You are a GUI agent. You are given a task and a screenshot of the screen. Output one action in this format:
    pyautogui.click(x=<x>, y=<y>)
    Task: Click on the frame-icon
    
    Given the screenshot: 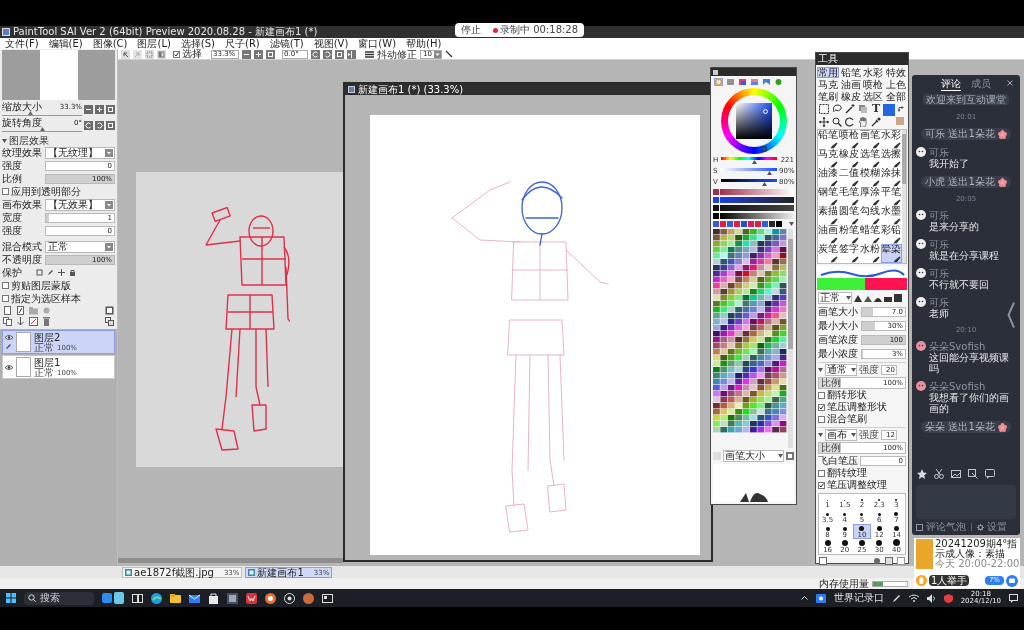 What is the action you would take?
    pyautogui.click(x=790, y=456)
    